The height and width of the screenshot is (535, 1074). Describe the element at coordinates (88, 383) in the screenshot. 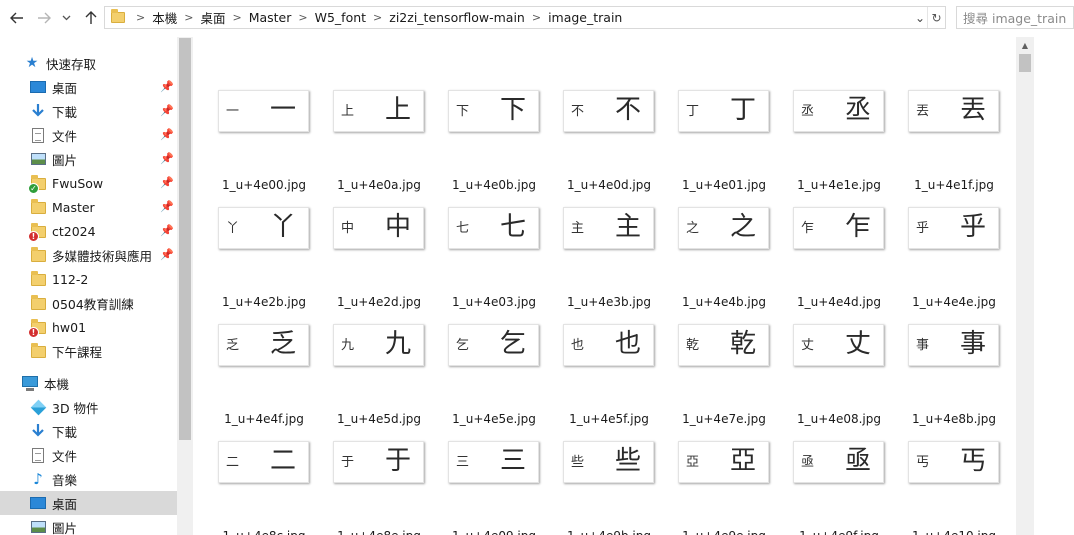

I see `sidebar-item-this-pc: 本機` at that location.